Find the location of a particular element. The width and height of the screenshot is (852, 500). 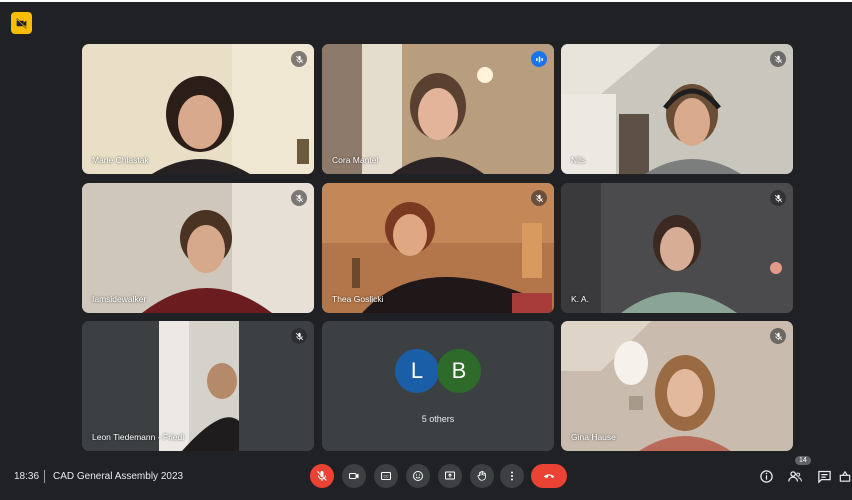

participant-name: Thea Goslicki is located at coordinates (358, 299).